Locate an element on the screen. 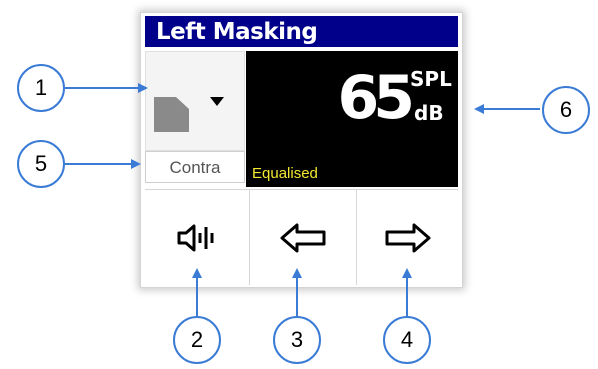 This screenshot has width=598, height=369. callout-4: 4 is located at coordinates (407, 340).